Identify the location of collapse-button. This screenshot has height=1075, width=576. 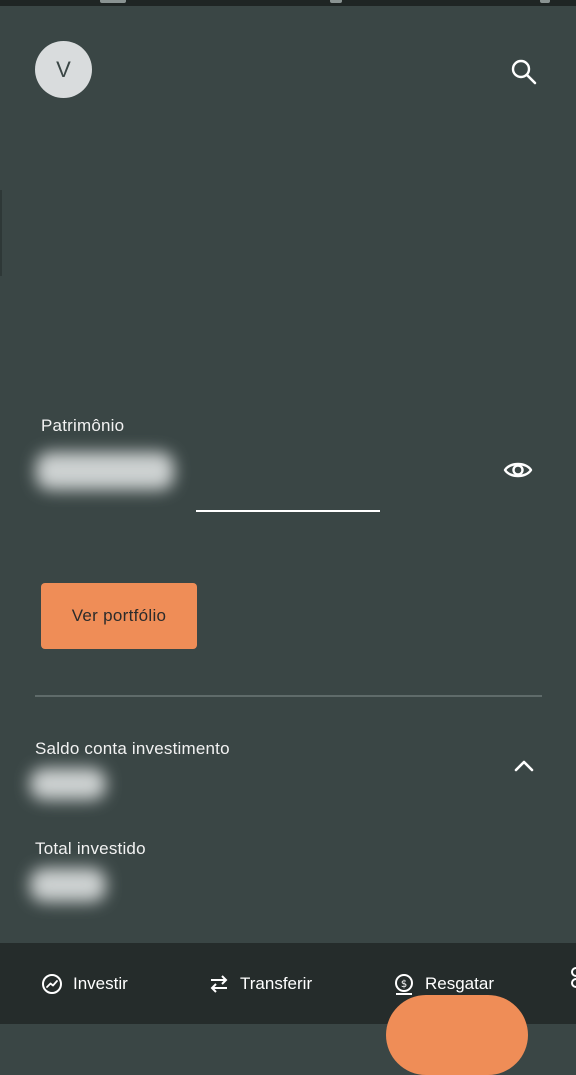
(524, 766).